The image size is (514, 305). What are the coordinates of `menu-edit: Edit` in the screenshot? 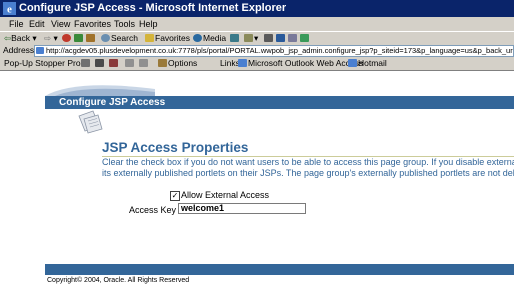 It's located at (37, 24).